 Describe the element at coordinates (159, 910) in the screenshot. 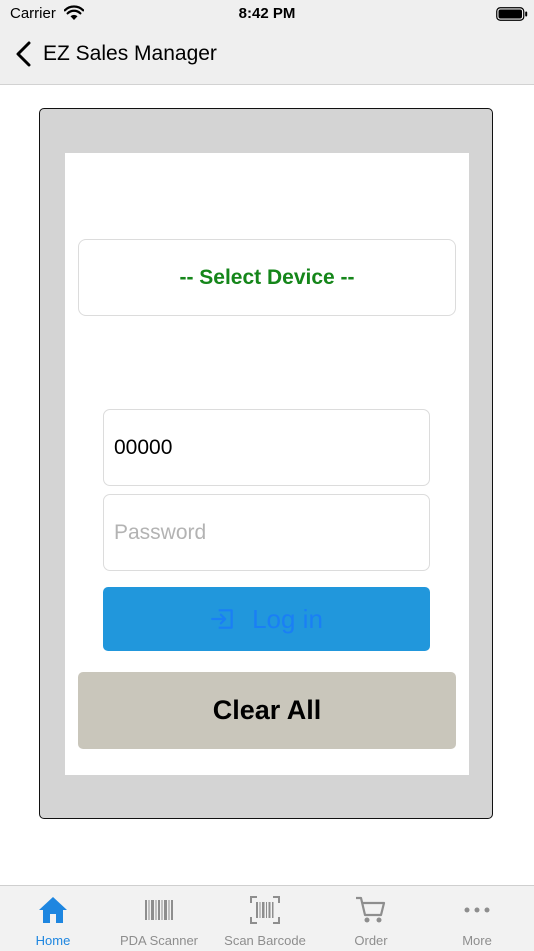

I see `barcode-icon` at that location.